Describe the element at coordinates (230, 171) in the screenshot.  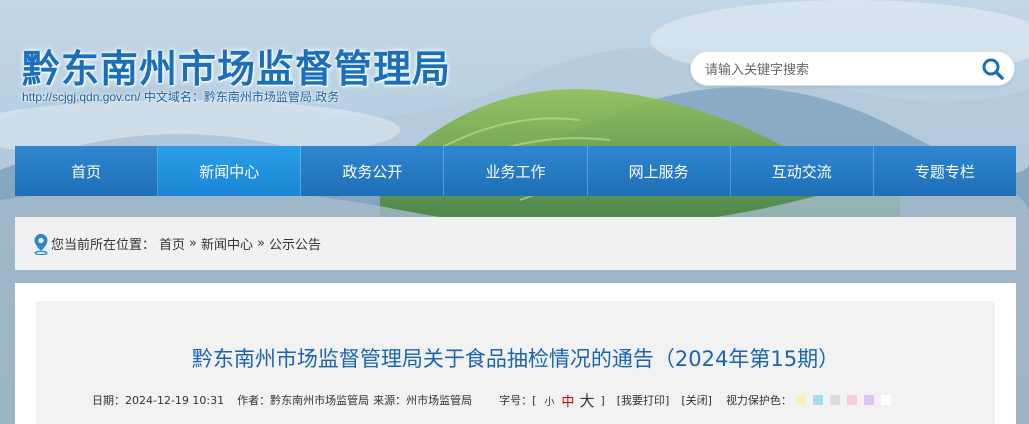
I see `nav-item-news-center: 新闻中心` at that location.